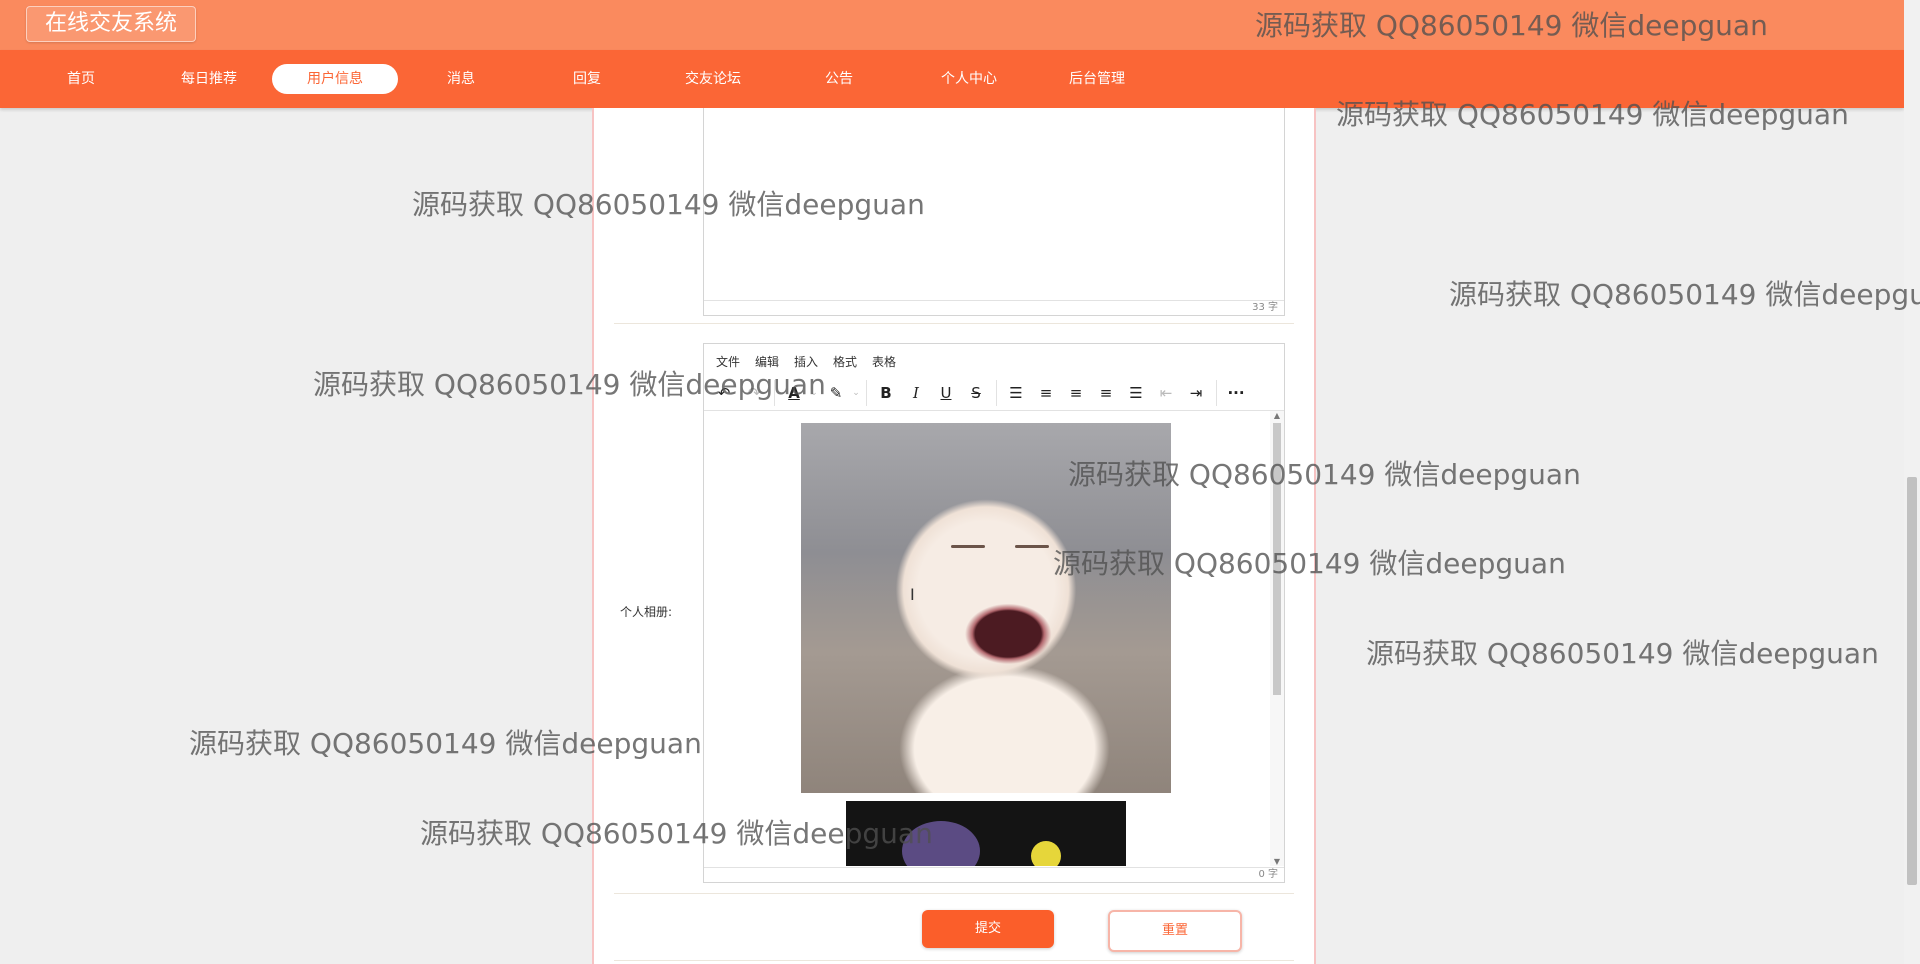 Image resolution: width=1920 pixels, height=964 pixels. Describe the element at coordinates (646, 612) in the screenshot. I see `album-label: 个人相册:` at that location.